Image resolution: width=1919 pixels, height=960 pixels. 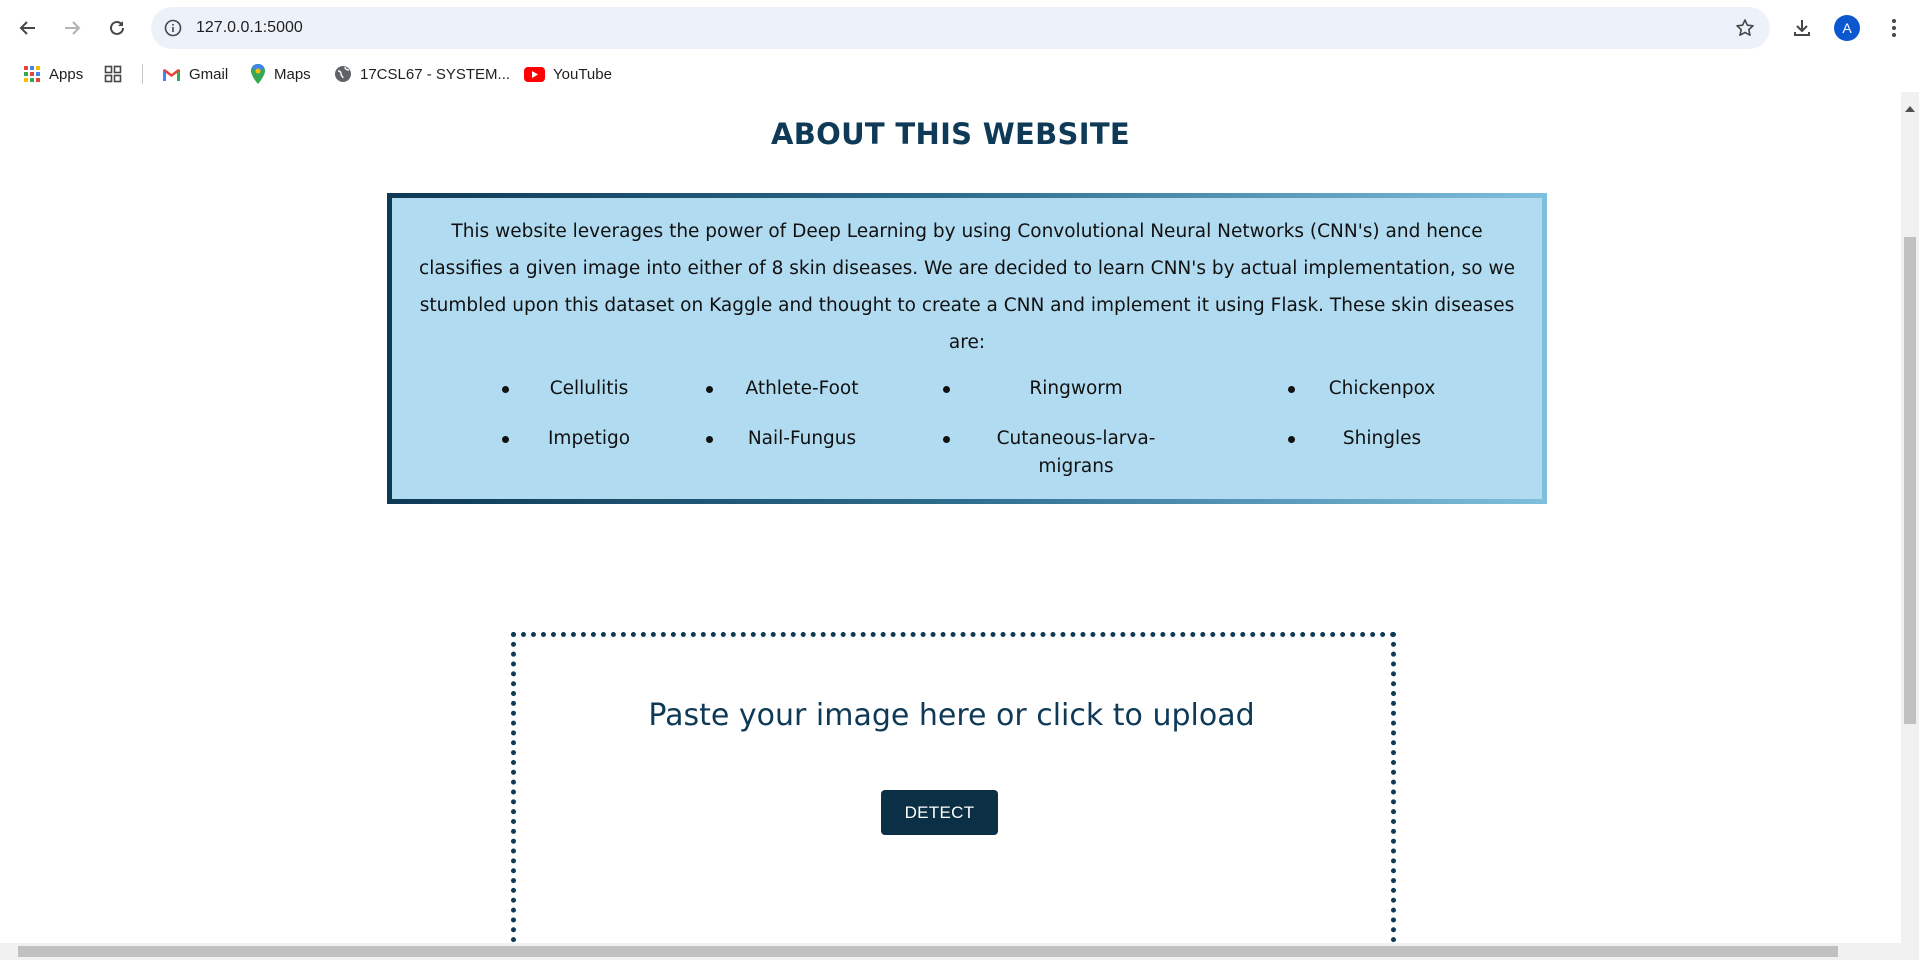 I want to click on bookmark-gmail: Gmail, so click(x=195, y=74).